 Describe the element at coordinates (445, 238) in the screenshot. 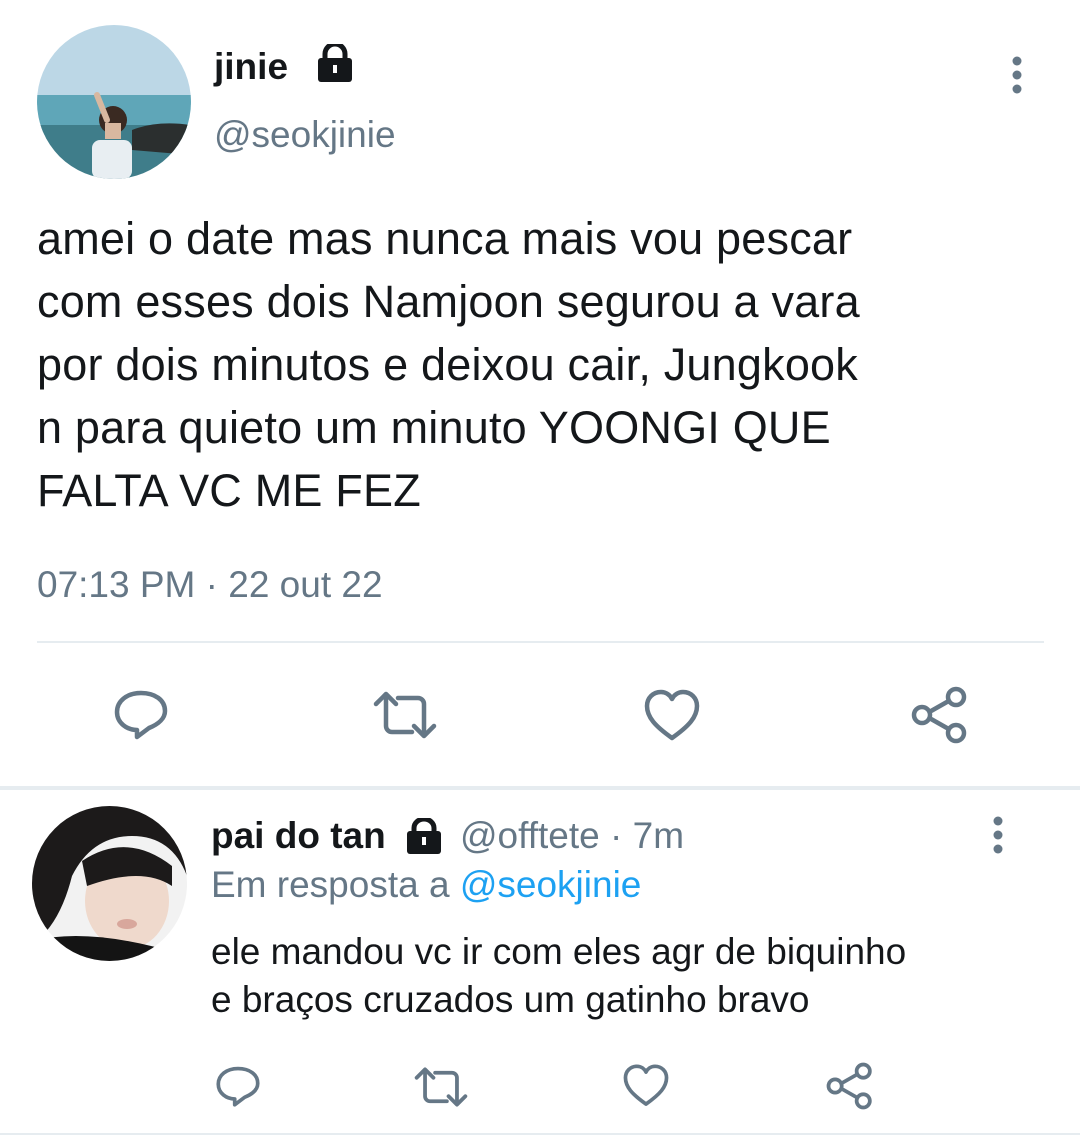

I see `tweet-text-line: amei o date mas nunca mais vou pescar` at that location.